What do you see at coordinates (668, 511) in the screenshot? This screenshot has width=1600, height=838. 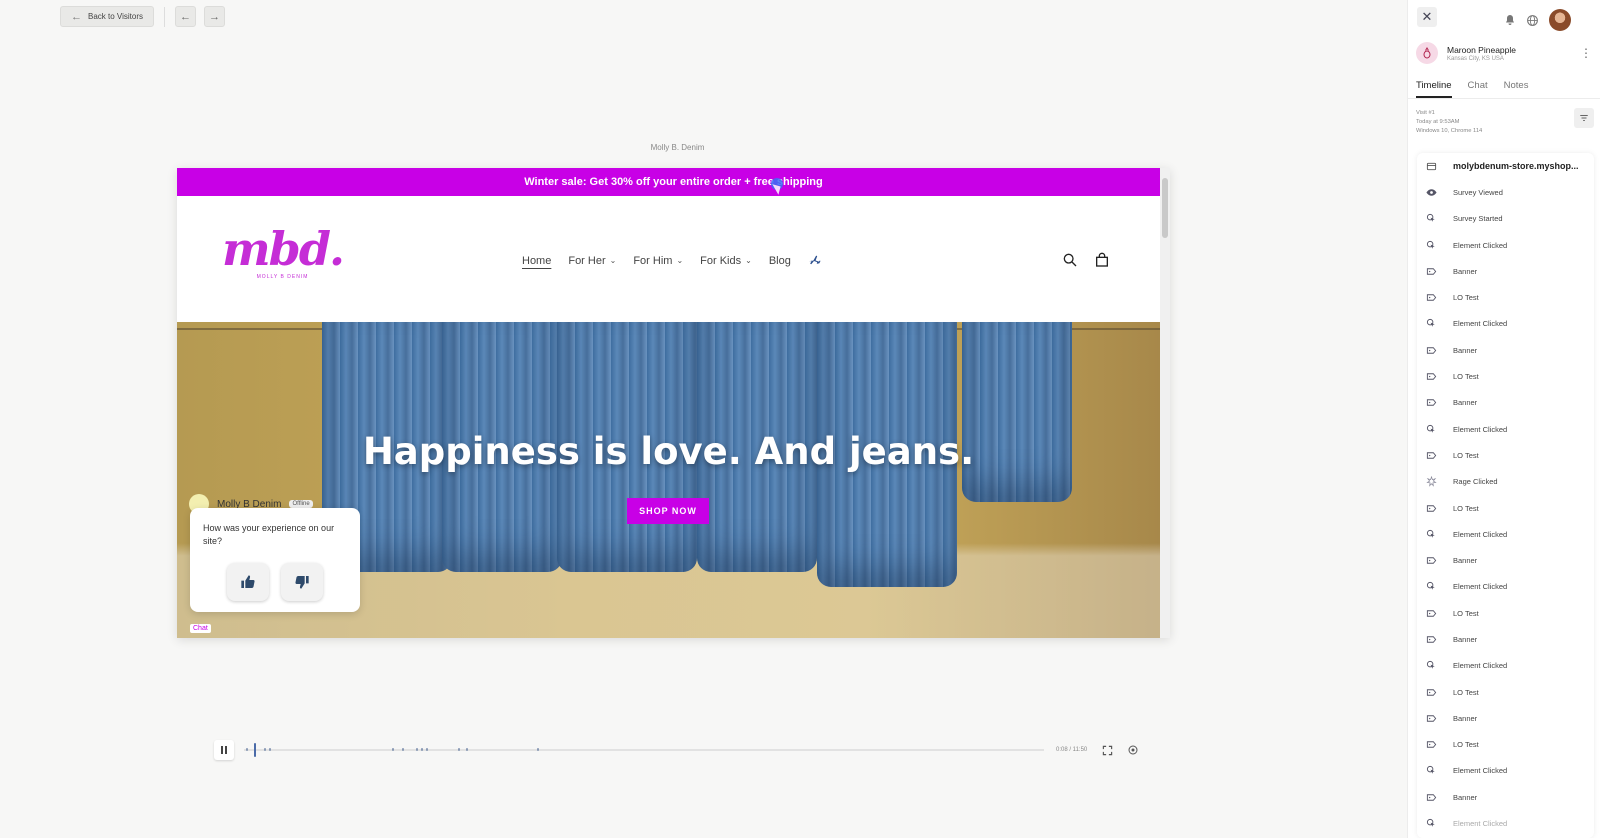 I see `shop-now-button: SHOP NOW` at bounding box center [668, 511].